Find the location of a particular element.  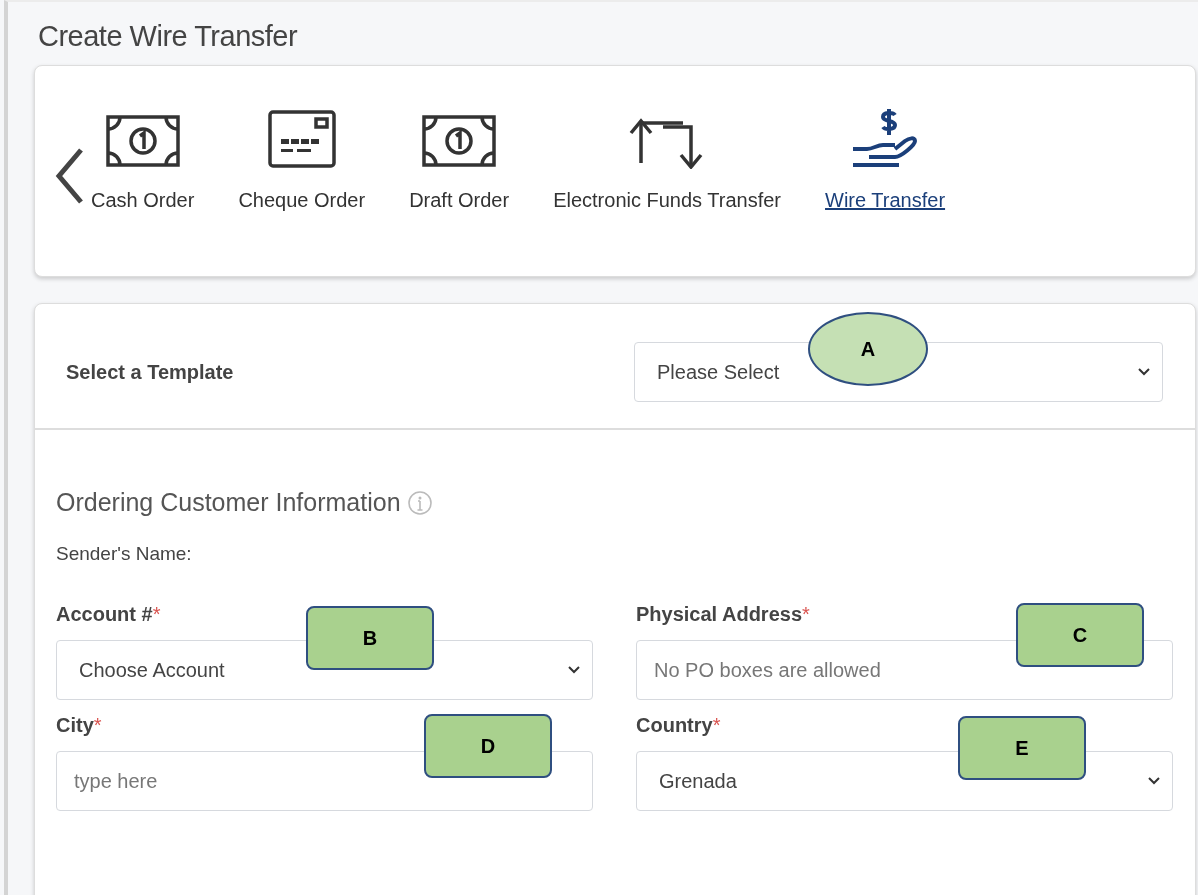

card-icon is located at coordinates (301, 138).